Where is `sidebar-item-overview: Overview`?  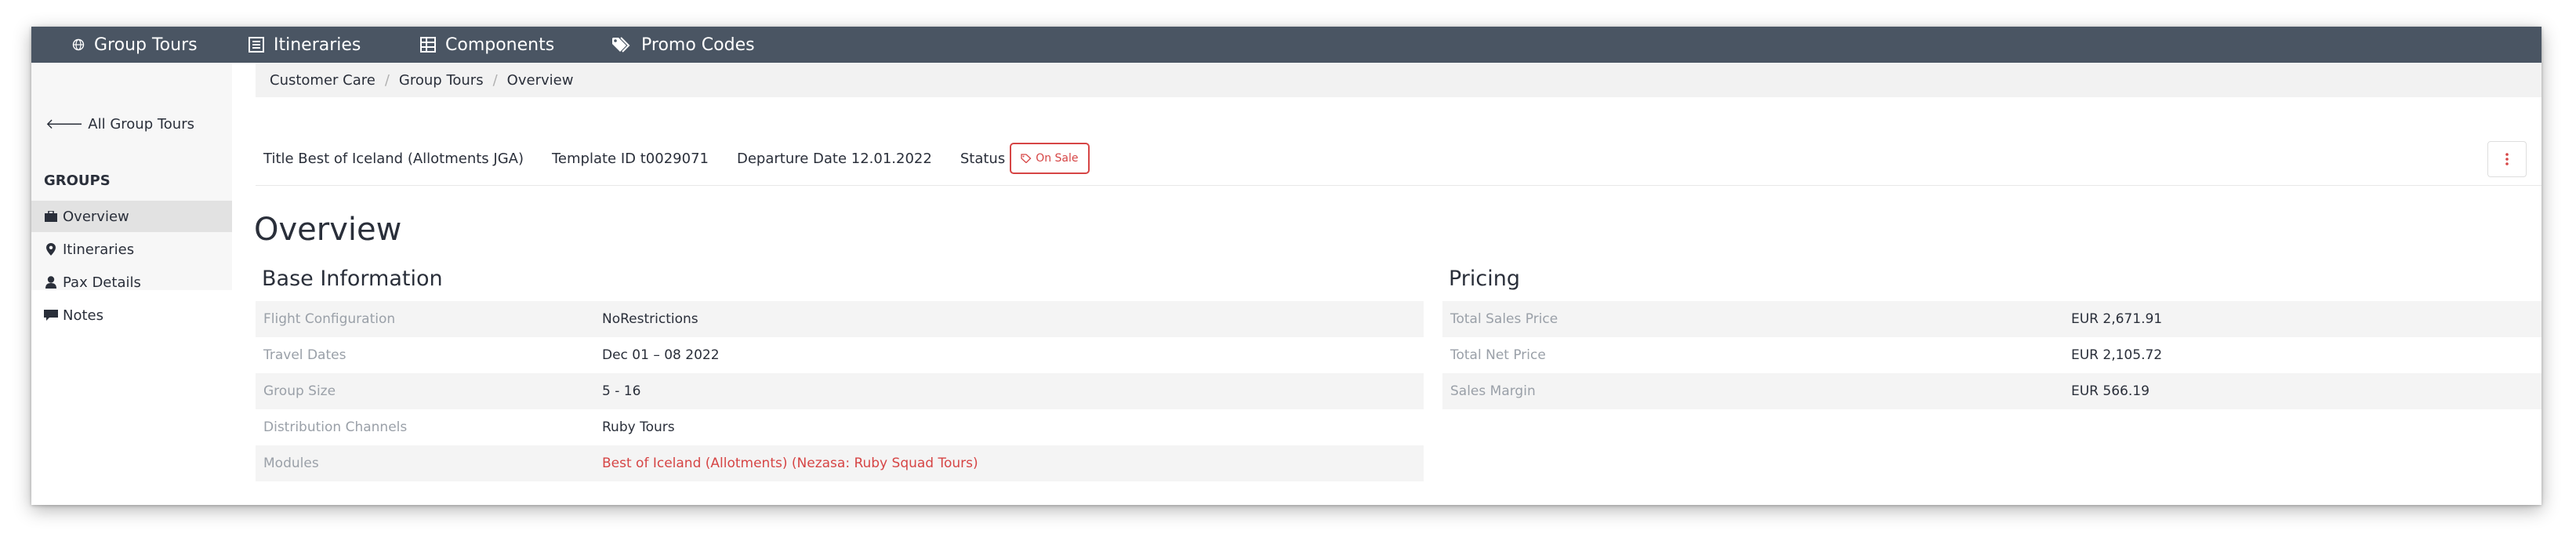 sidebar-item-overview: Overview is located at coordinates (131, 216).